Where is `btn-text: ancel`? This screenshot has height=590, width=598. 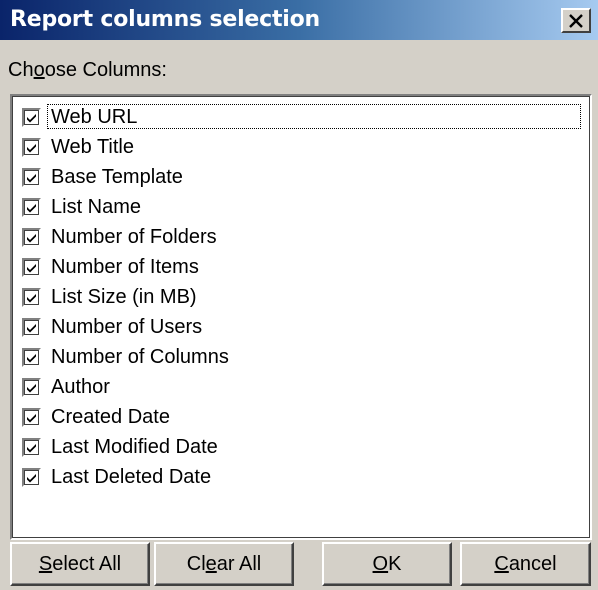
btn-text: ancel is located at coordinates (532, 563).